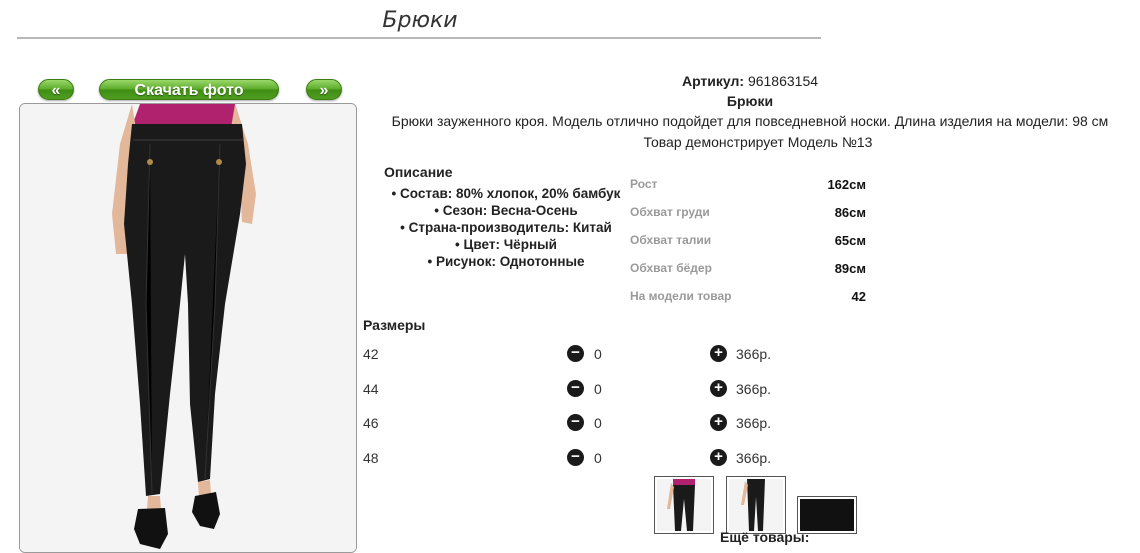  Describe the element at coordinates (748, 215) in the screenshot. I see `measurement-row: Обхват груди 86см` at that location.